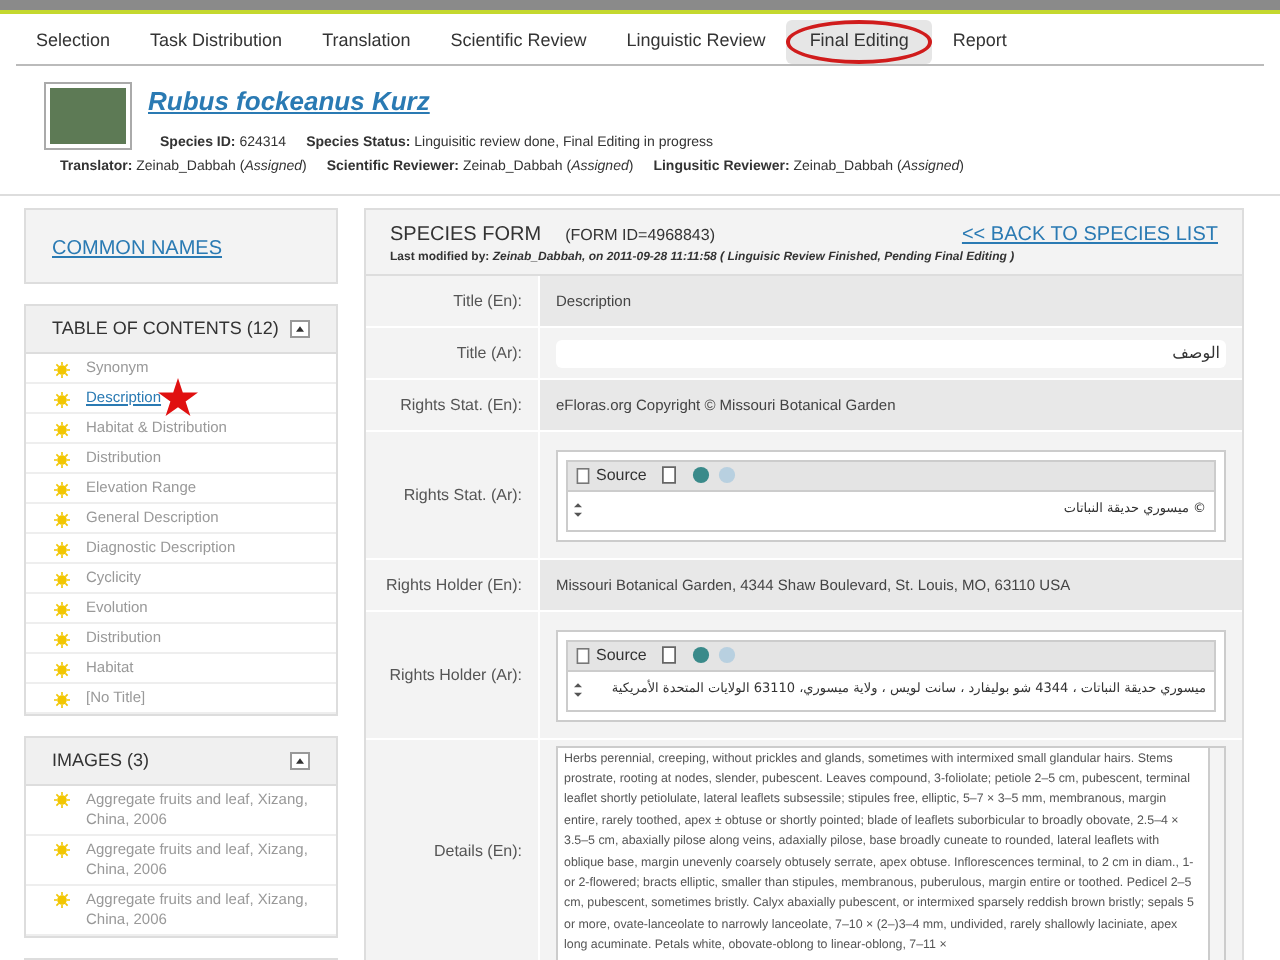 This screenshot has width=1280, height=960. Describe the element at coordinates (518, 41) in the screenshot. I see `tab: Scientific Review` at that location.